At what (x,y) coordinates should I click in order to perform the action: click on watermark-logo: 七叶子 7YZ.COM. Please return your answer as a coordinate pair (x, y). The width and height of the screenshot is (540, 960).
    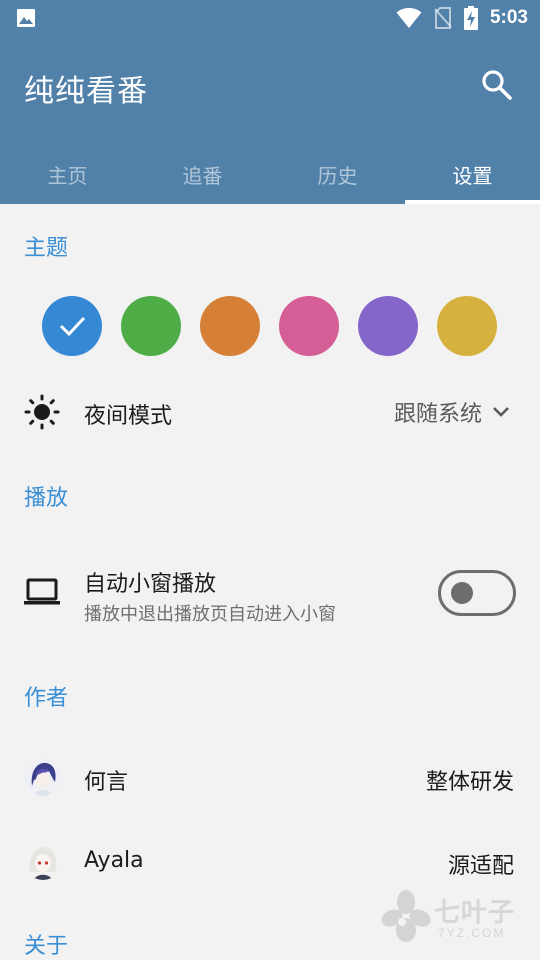
    Looking at the image, I should click on (453, 917).